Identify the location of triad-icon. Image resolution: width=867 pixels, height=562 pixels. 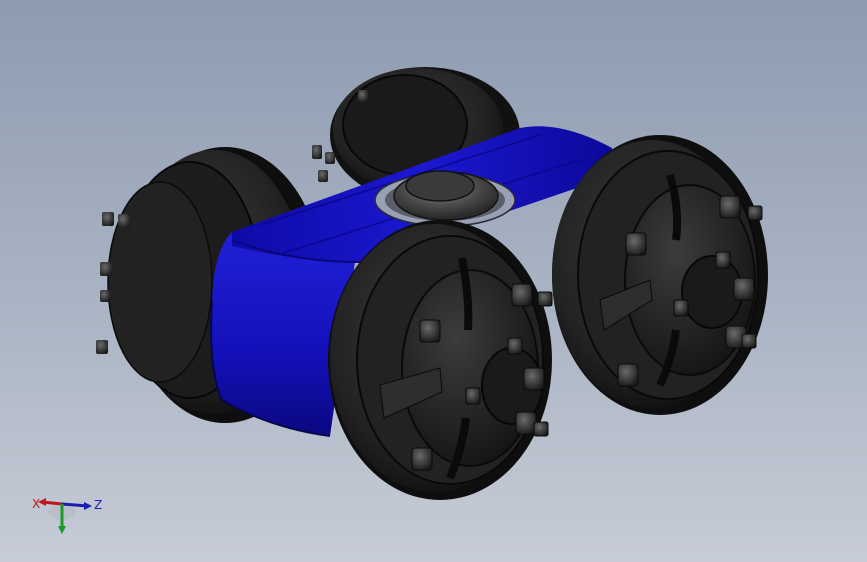
(65, 516).